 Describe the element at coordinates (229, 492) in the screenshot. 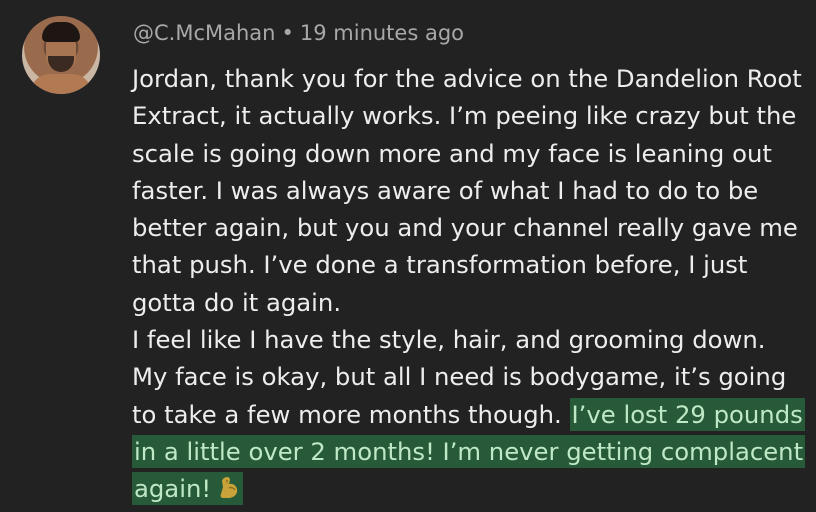

I see `flexed-biceps-icon` at that location.